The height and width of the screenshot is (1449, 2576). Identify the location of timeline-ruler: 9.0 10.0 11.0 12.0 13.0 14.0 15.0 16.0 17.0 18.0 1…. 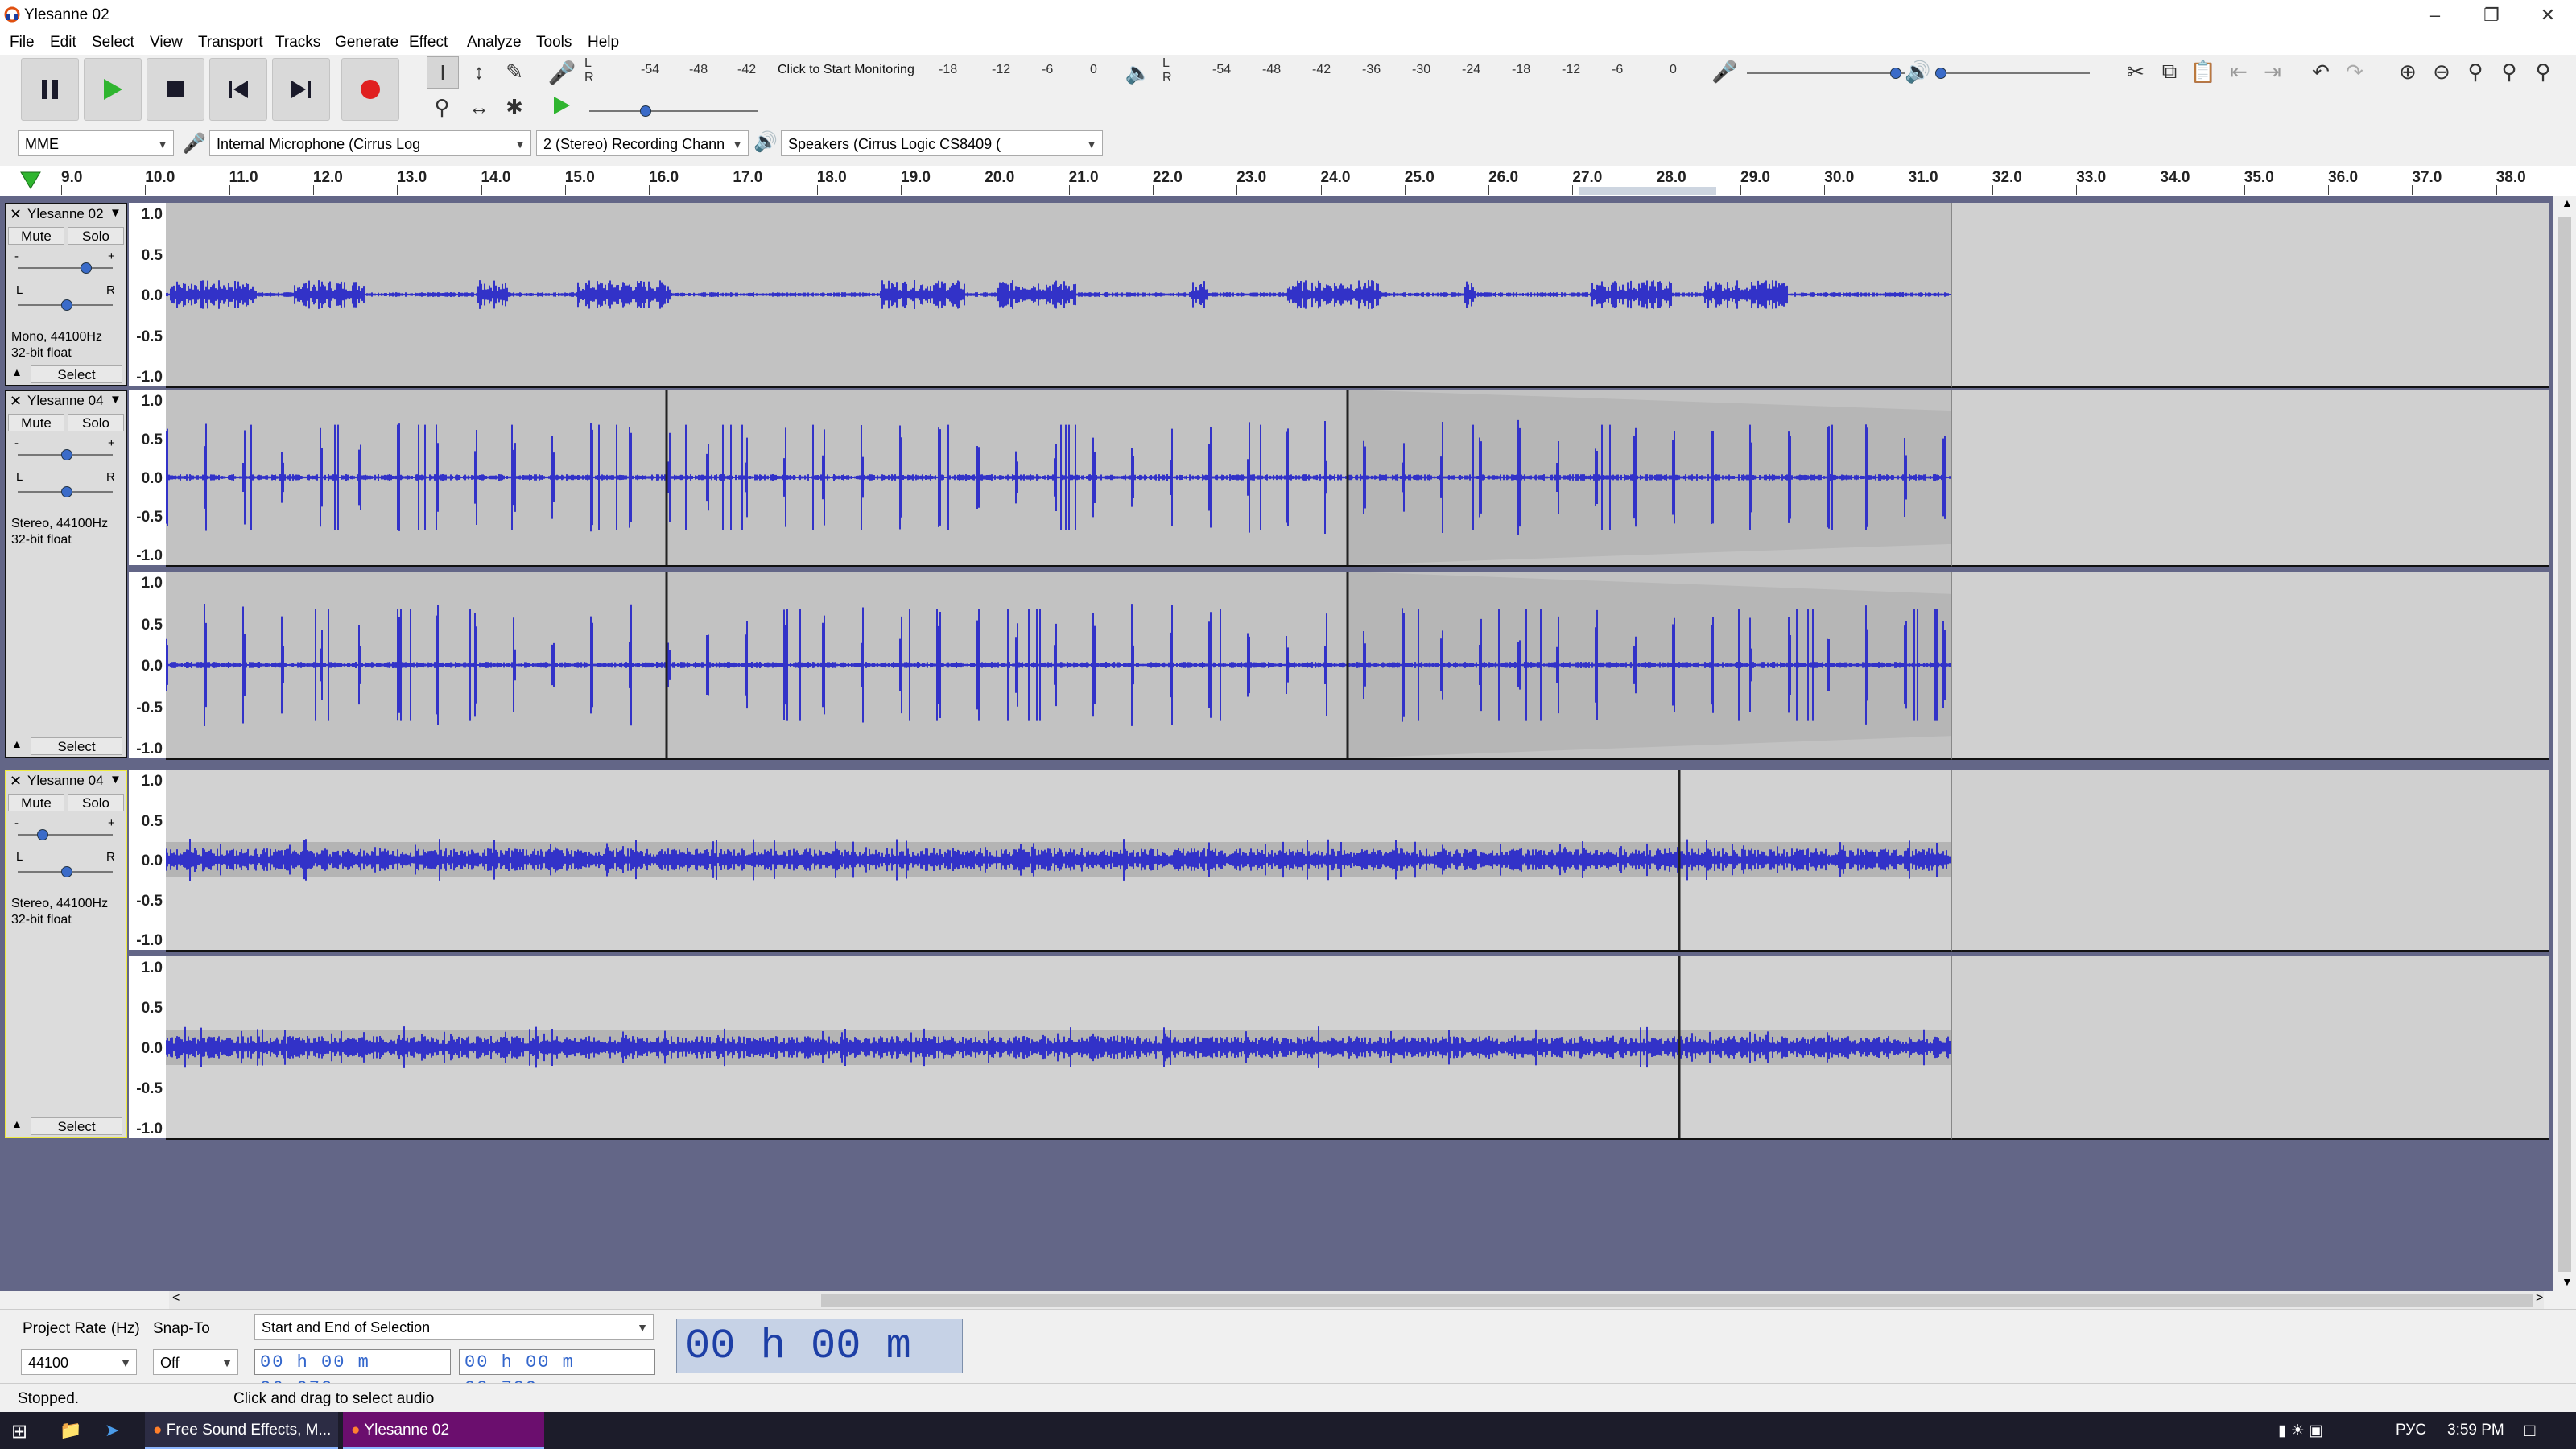
(1288, 182).